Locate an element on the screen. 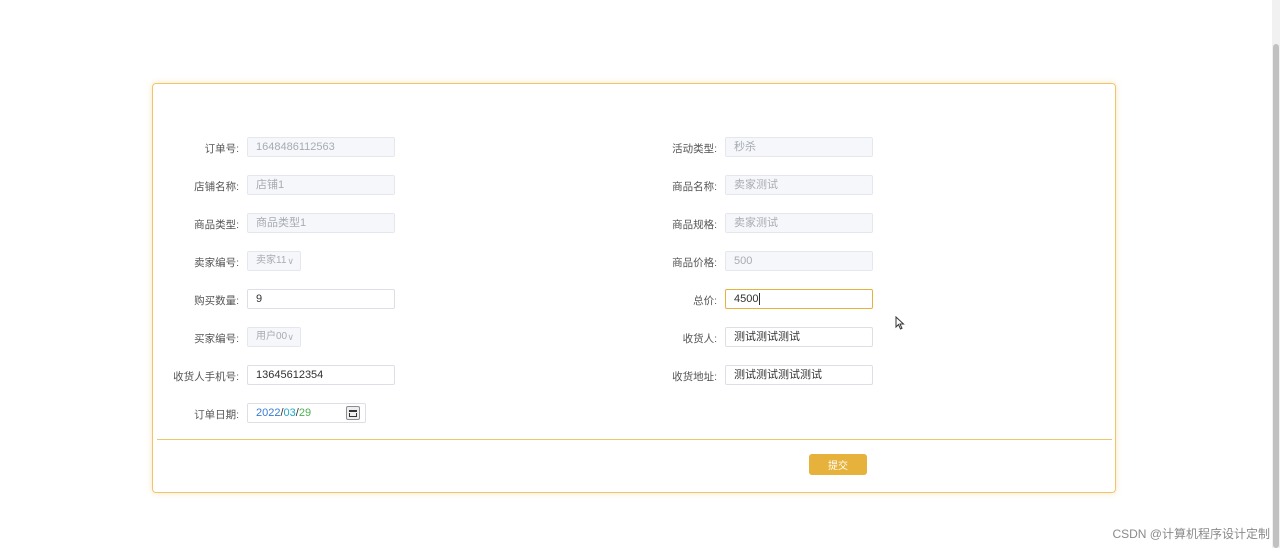  receiver-label: 收货人: is located at coordinates (699, 339).